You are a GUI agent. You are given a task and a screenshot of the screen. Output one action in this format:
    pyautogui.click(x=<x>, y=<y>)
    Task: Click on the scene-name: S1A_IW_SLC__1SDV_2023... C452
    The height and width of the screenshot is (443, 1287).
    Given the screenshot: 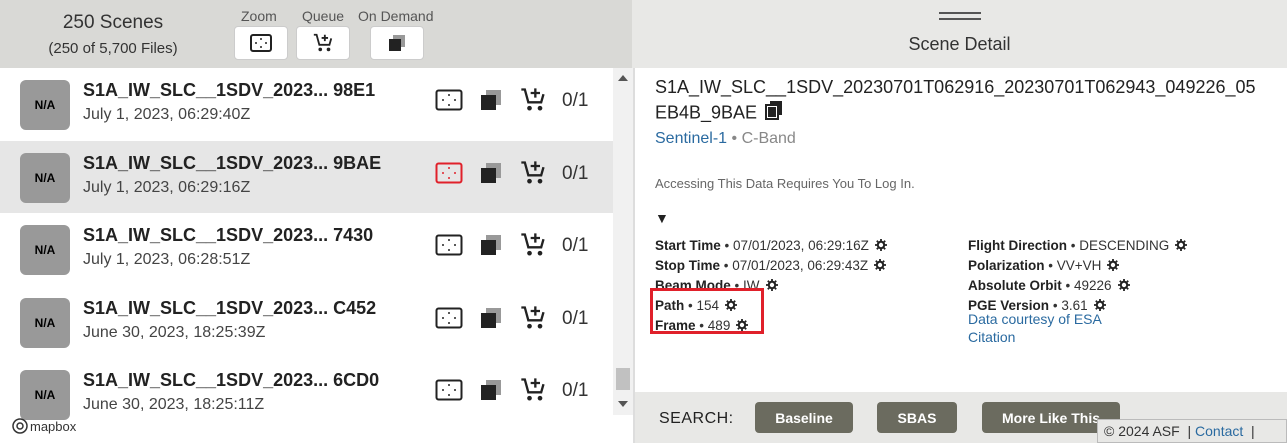 What is the action you would take?
    pyautogui.click(x=230, y=307)
    